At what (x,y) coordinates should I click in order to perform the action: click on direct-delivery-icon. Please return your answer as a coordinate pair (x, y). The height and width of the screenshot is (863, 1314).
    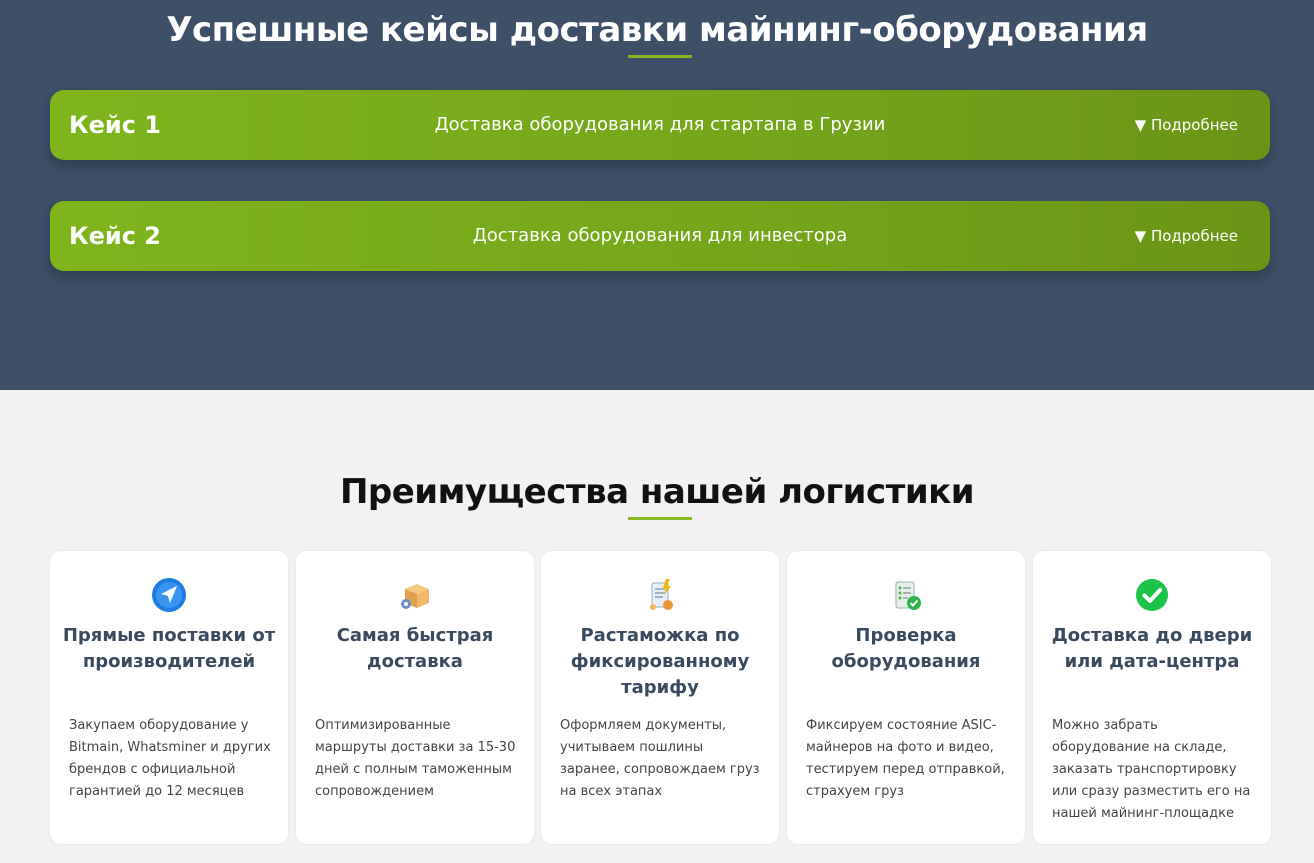
    Looking at the image, I should click on (169, 595).